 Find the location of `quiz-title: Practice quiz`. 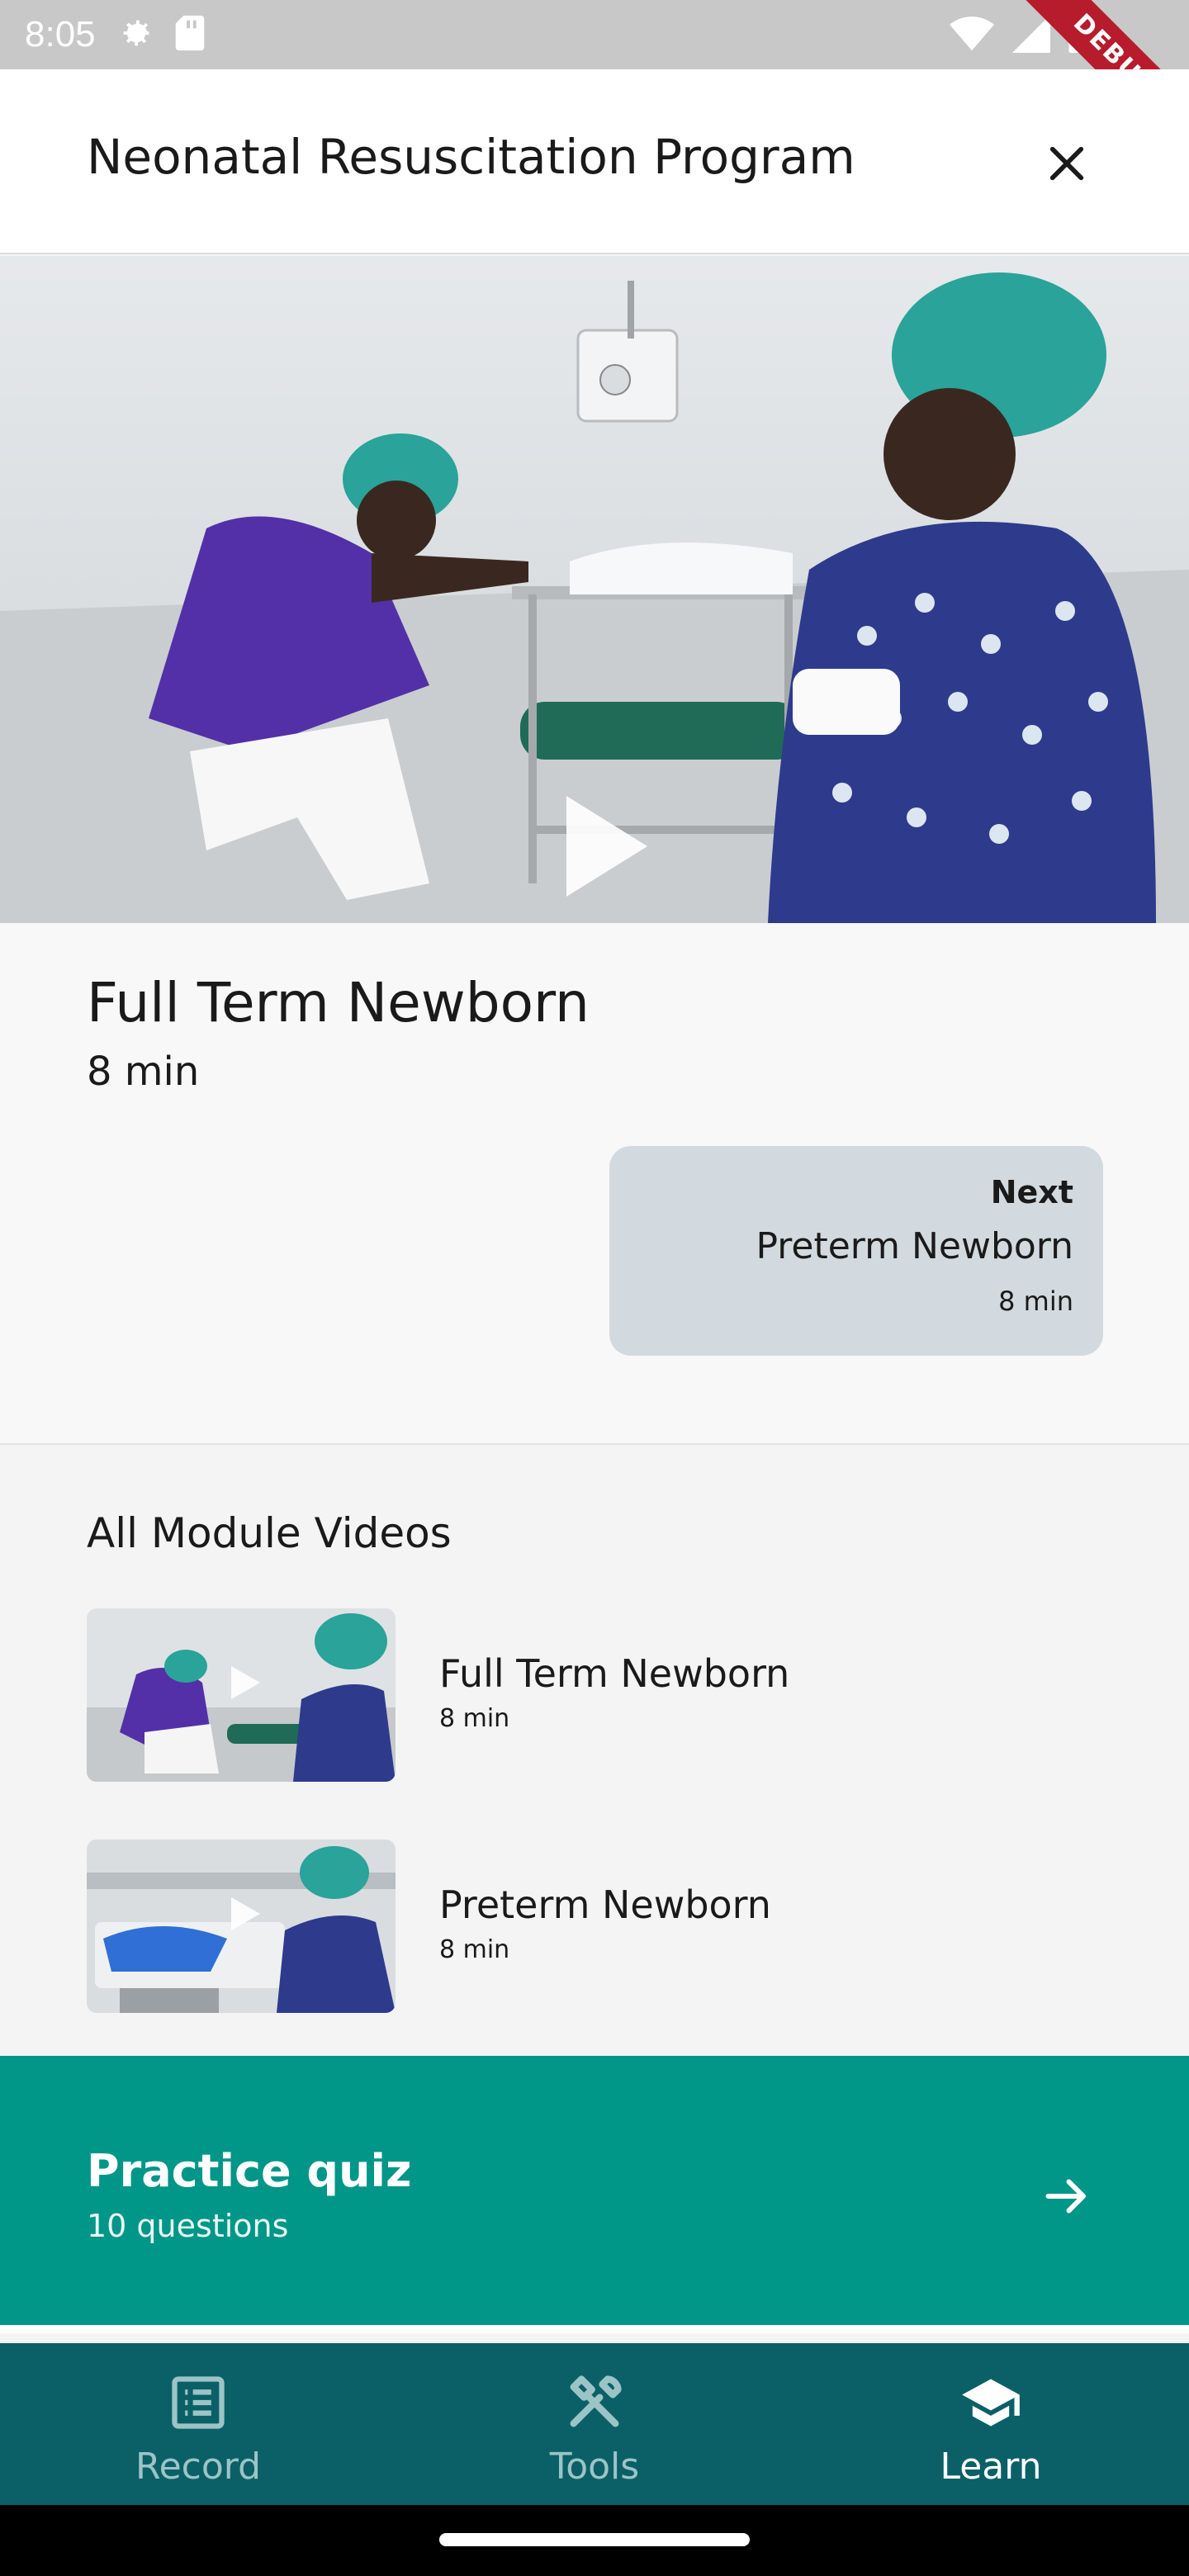

quiz-title: Practice quiz is located at coordinates (249, 2171).